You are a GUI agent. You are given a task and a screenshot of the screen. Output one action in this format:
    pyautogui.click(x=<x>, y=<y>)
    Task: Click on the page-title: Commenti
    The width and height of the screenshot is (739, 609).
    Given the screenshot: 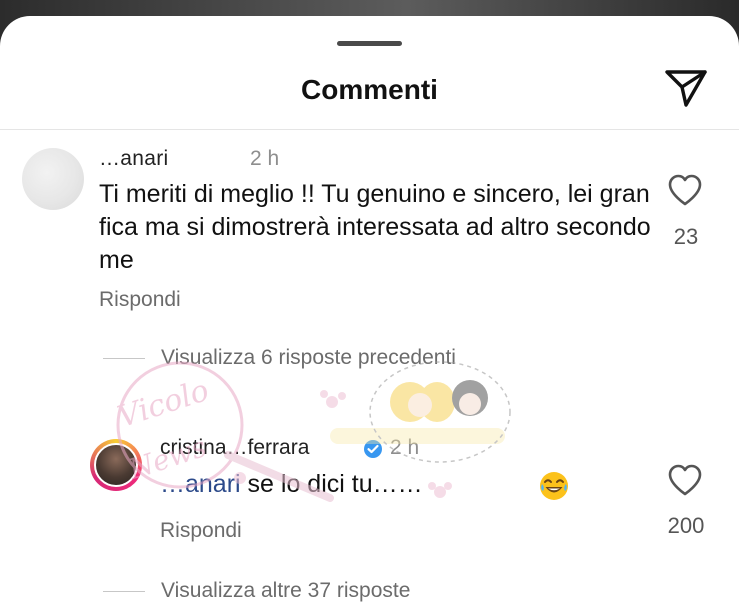 What is the action you would take?
    pyautogui.click(x=369, y=89)
    